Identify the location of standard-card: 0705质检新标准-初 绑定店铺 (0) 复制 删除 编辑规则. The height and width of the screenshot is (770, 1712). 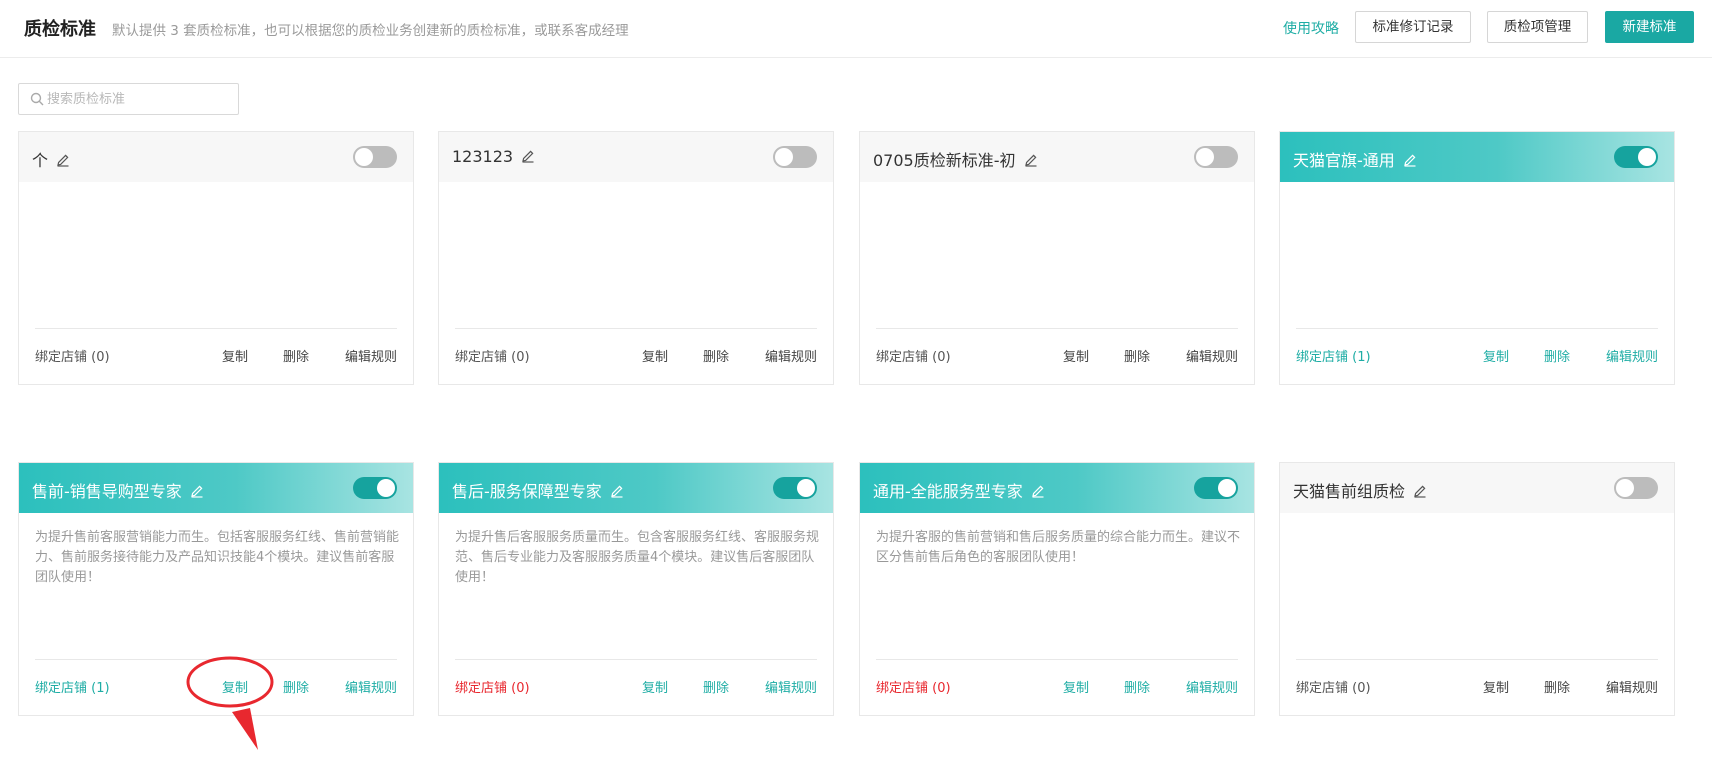
(1057, 258).